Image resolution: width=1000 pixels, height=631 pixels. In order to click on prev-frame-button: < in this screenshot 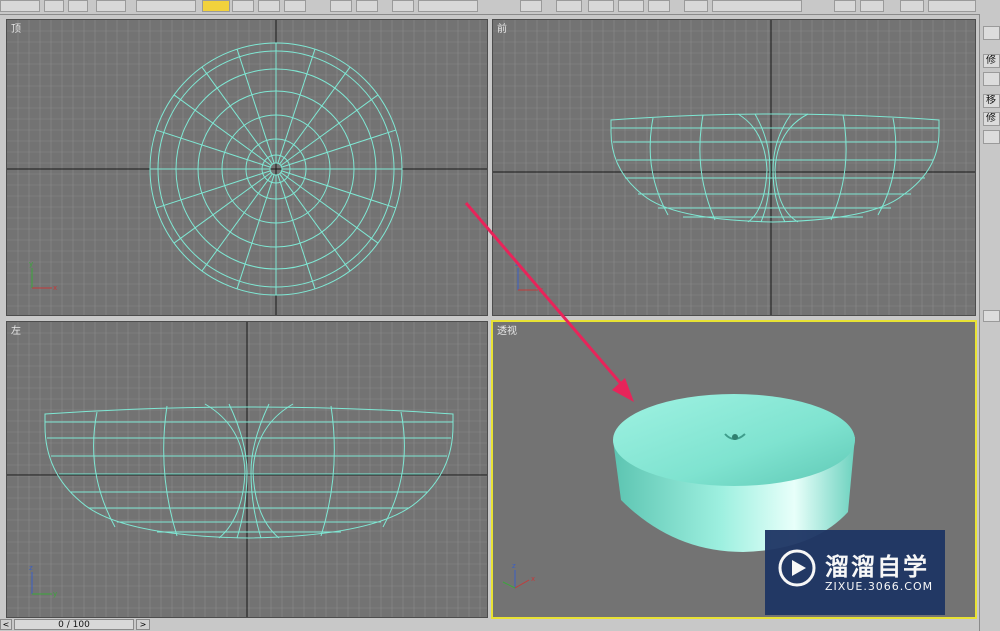, I will do `click(6, 624)`.